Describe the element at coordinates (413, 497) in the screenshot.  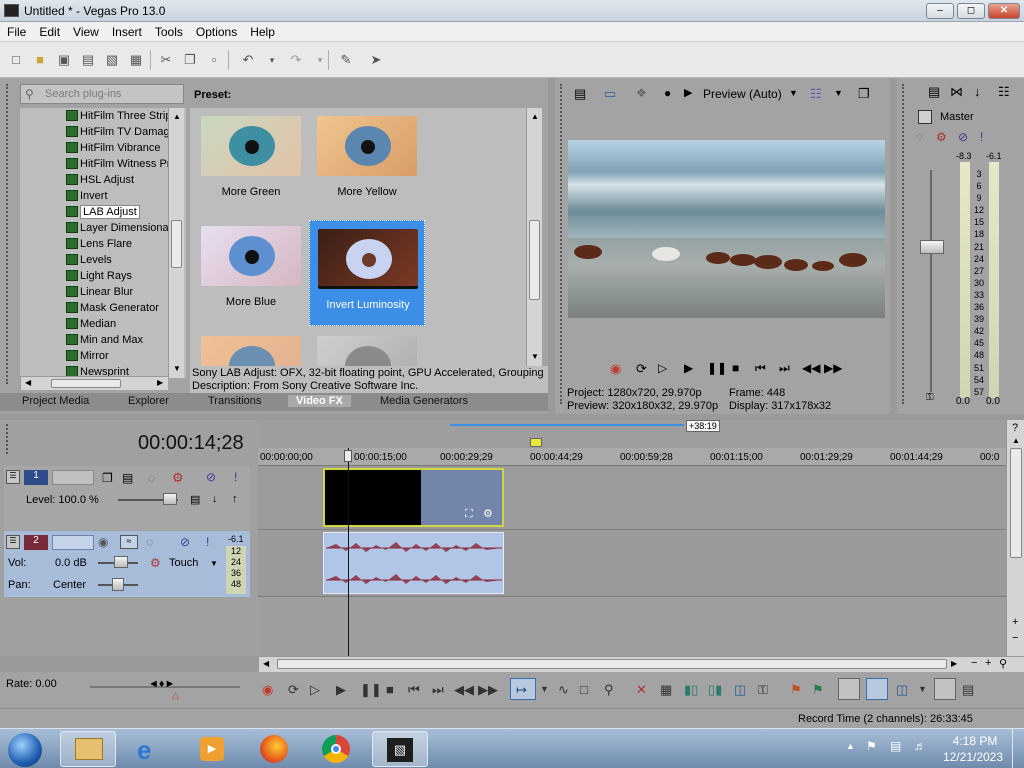
I see `video-event: ⛶ ⚙` at that location.